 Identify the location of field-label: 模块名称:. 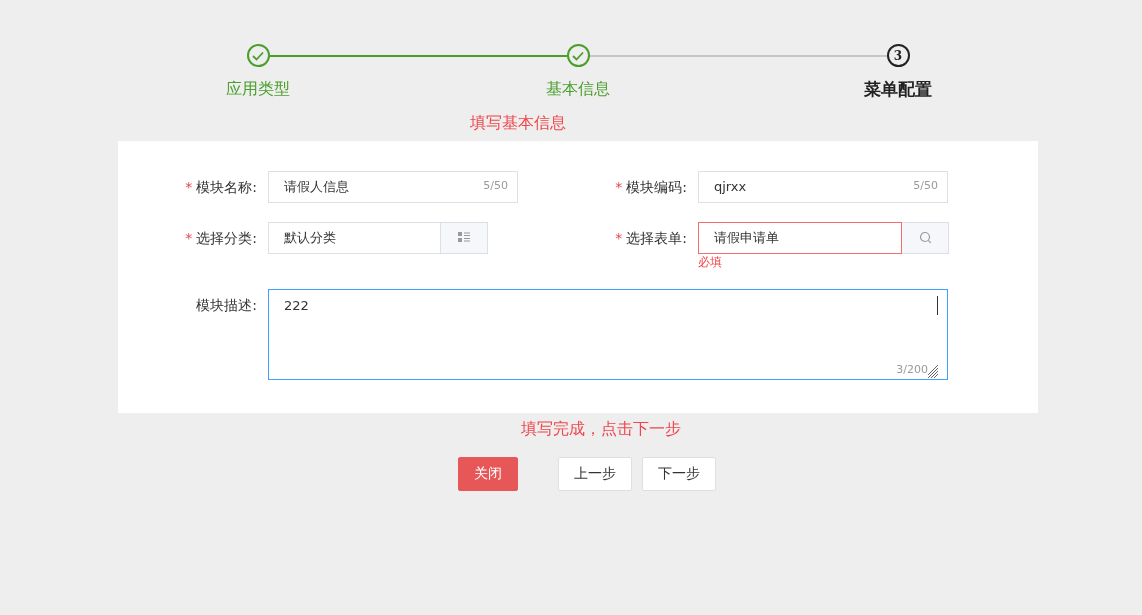
(226, 186).